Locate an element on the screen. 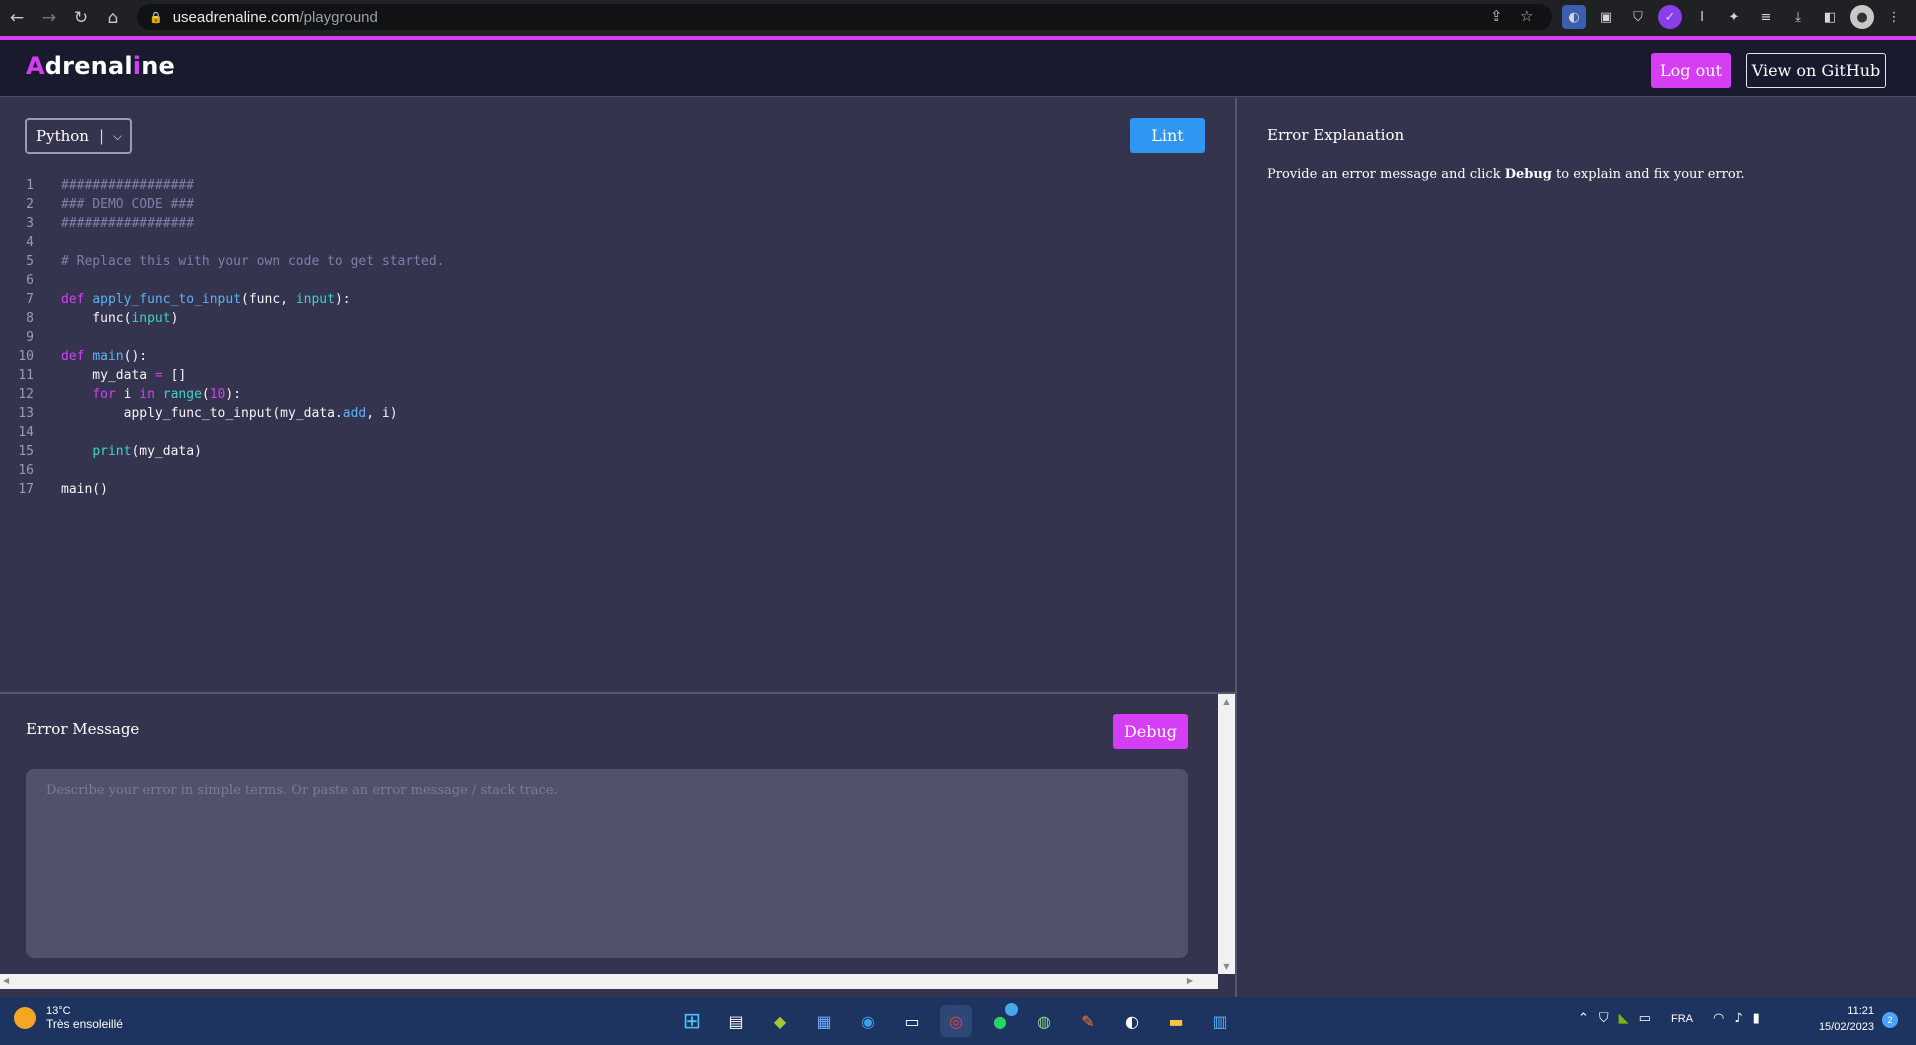 The image size is (1916, 1045). defender-icon: ⛉ is located at coordinates (1604, 1018).